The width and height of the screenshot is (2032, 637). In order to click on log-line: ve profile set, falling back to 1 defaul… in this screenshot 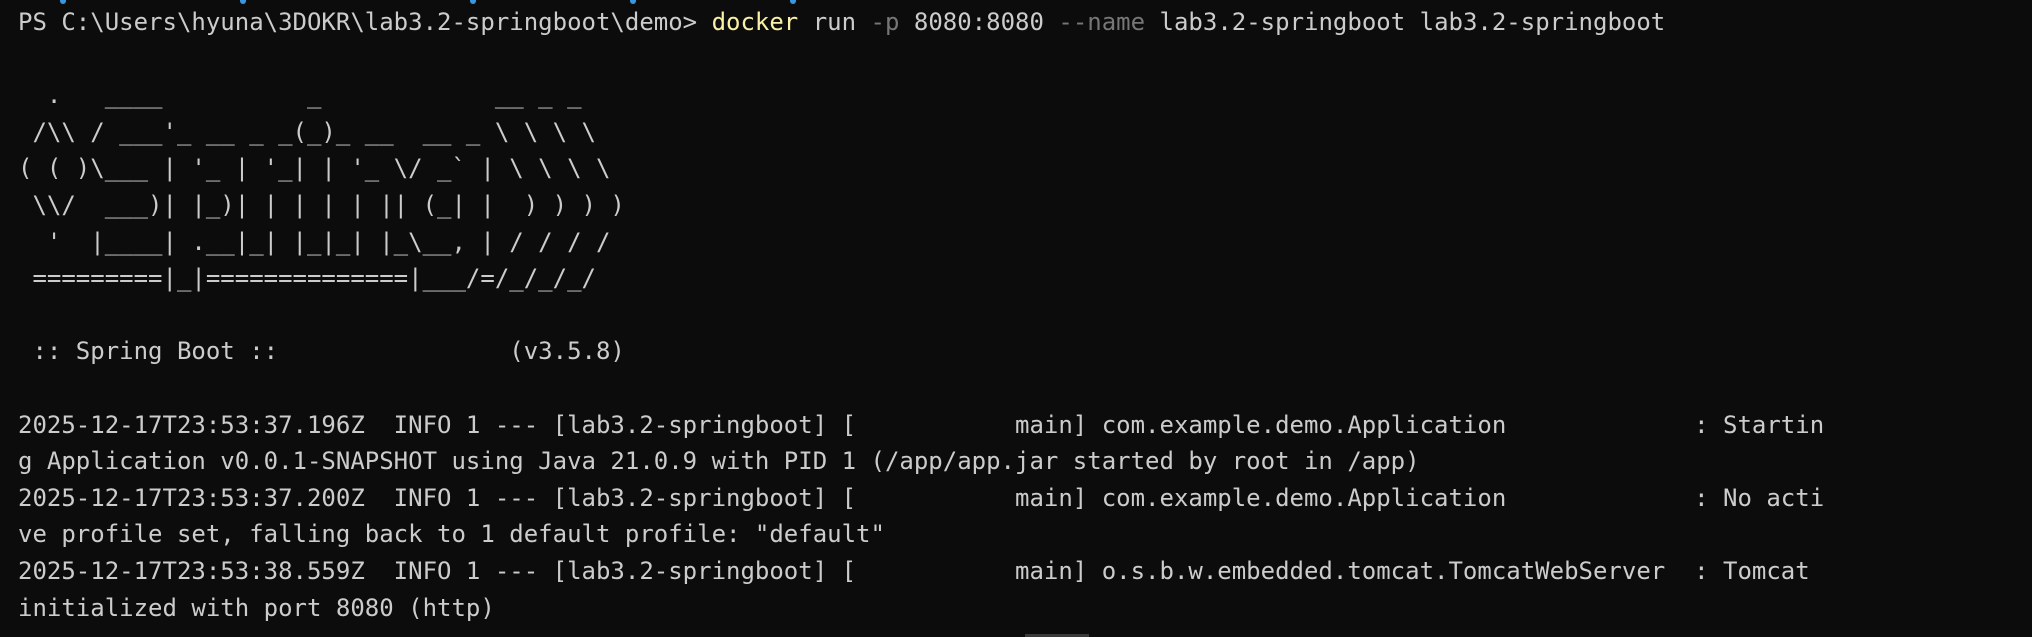, I will do `click(451, 534)`.